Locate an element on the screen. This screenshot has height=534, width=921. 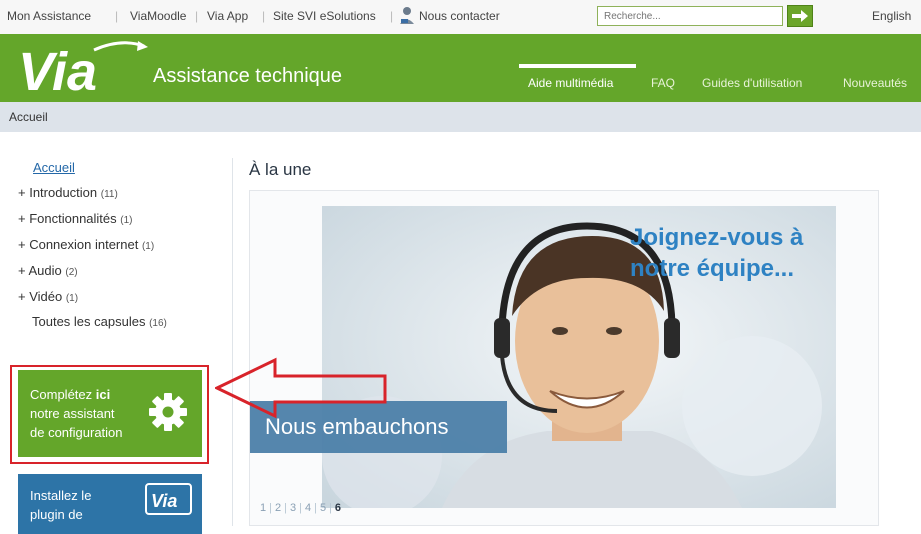
plugin-line2: plugin de is located at coordinates (56, 514).